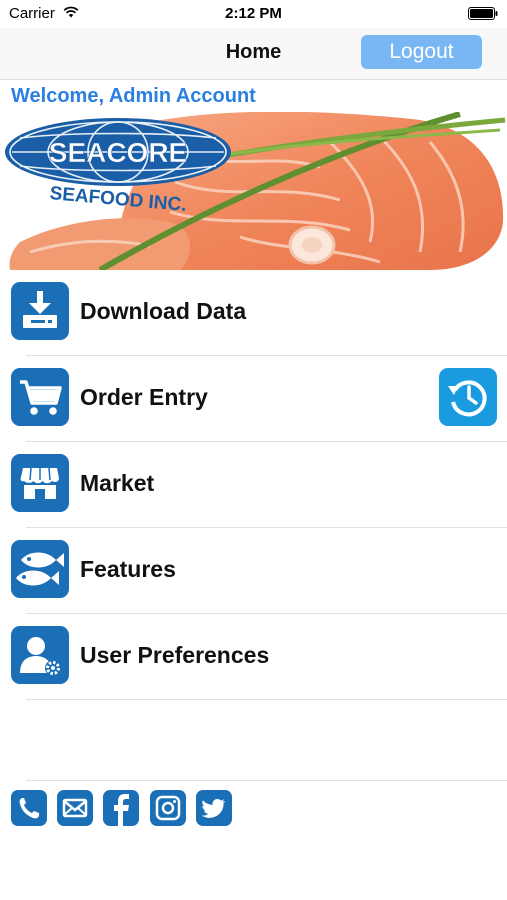  What do you see at coordinates (133, 96) in the screenshot?
I see `welcome-message: Welcome, Admin Account` at bounding box center [133, 96].